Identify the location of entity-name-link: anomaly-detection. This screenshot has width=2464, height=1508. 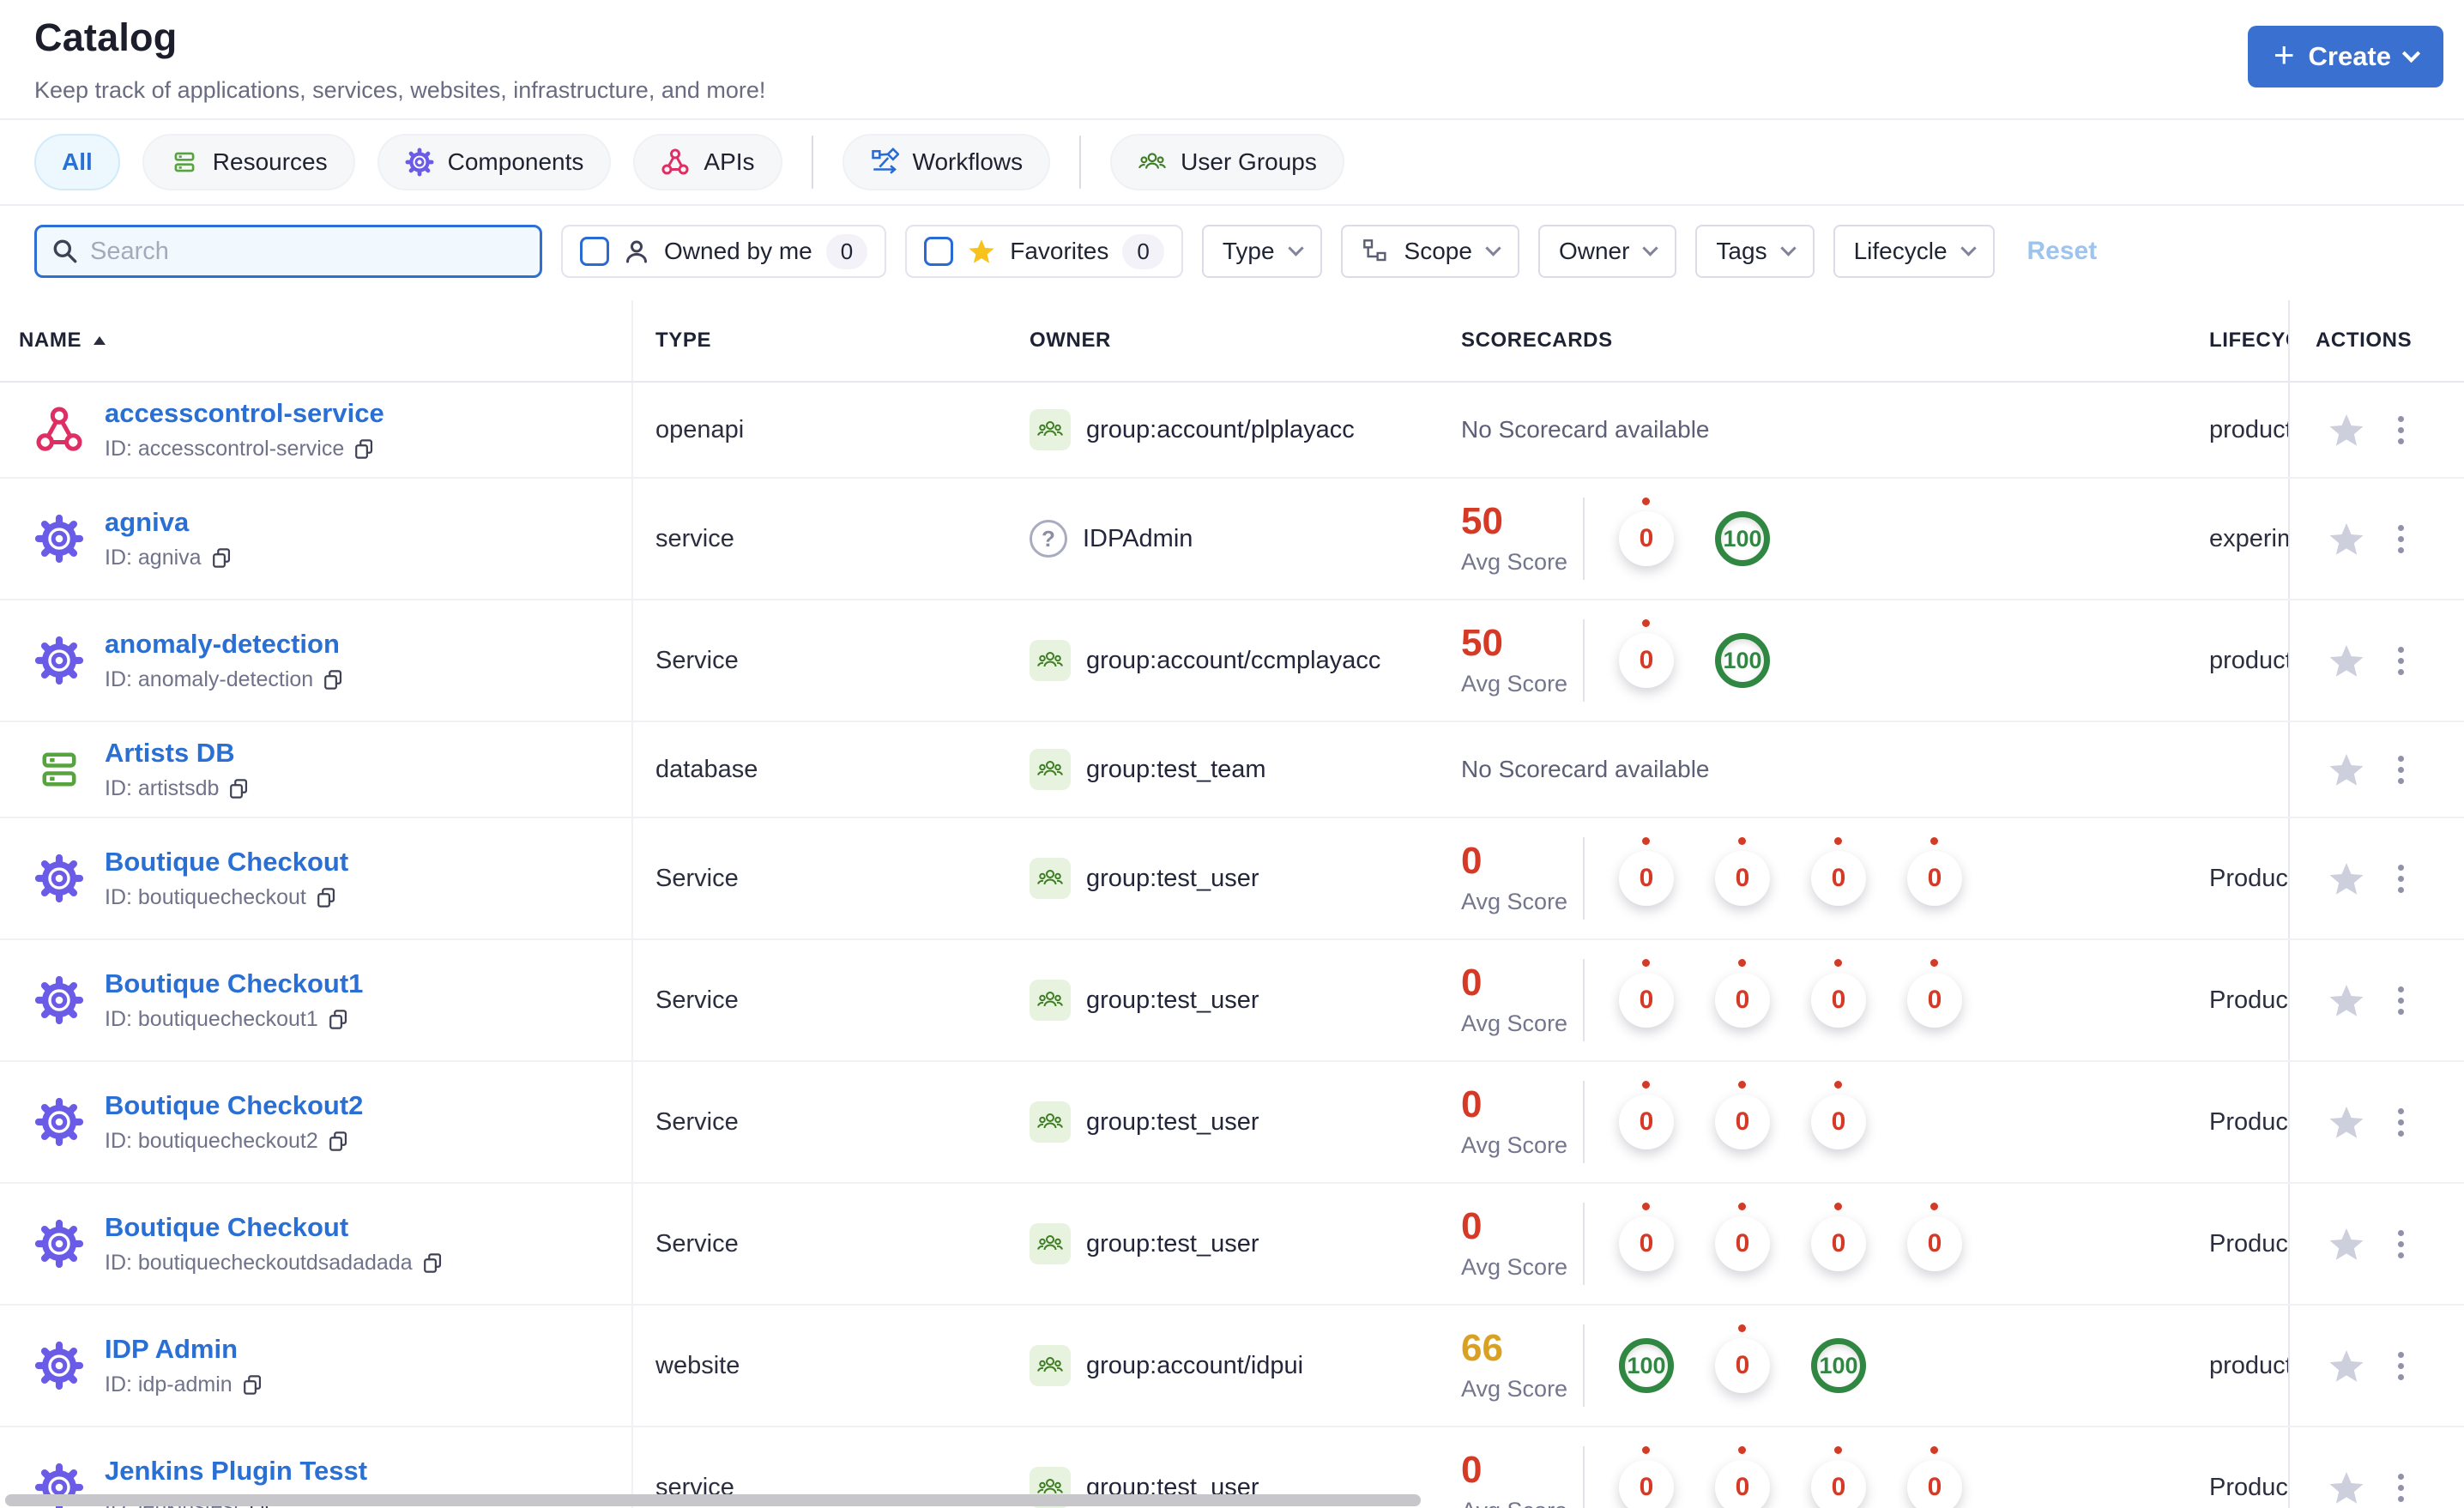
(225, 644).